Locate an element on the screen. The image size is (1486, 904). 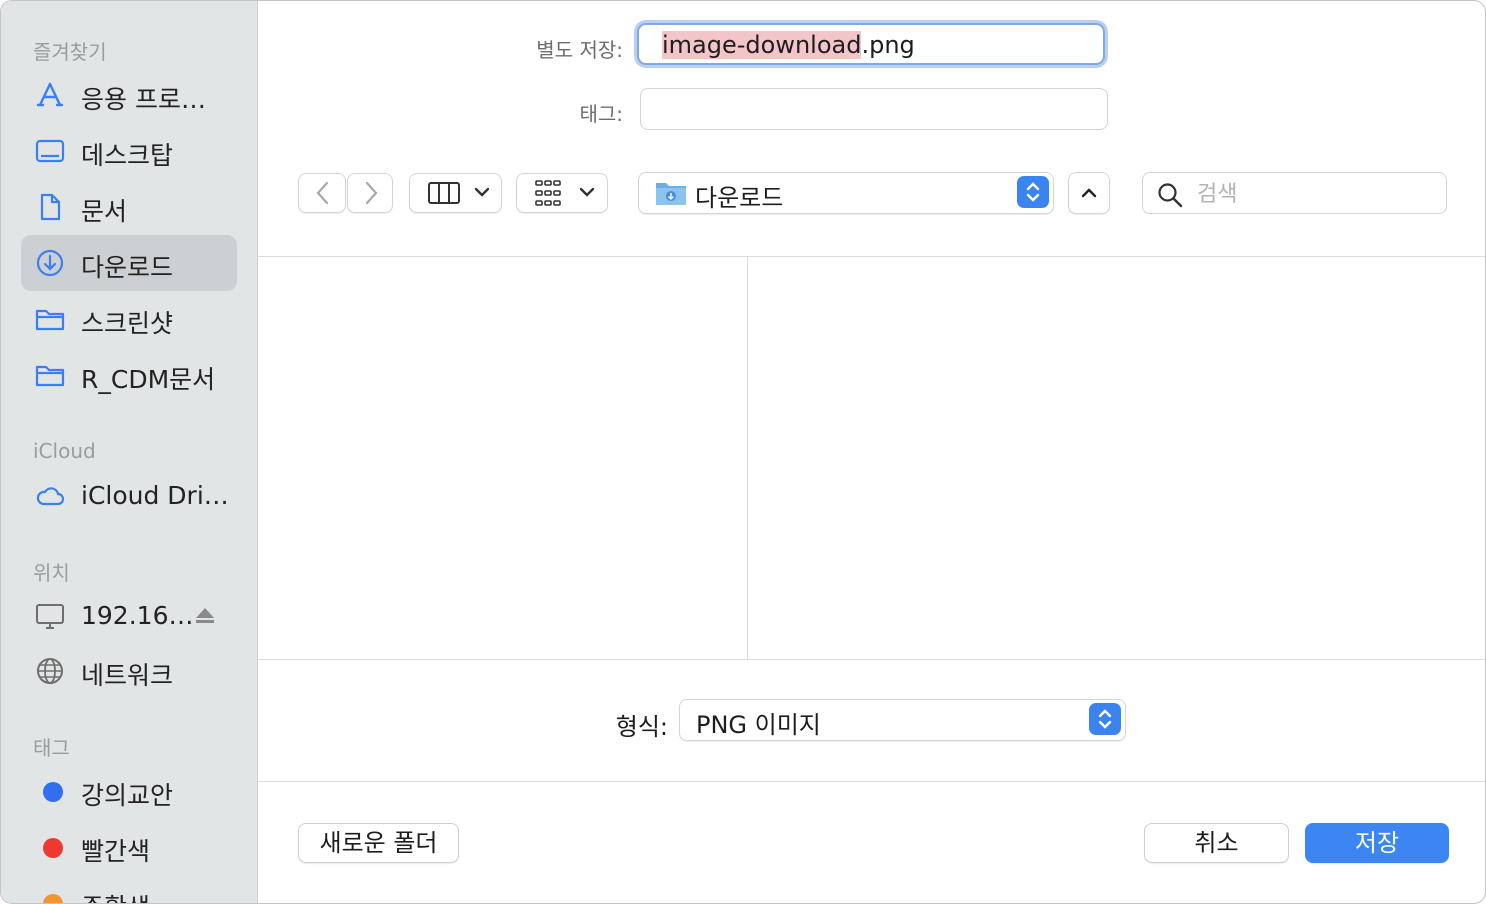
columns-view-icon is located at coordinates (459, 193).